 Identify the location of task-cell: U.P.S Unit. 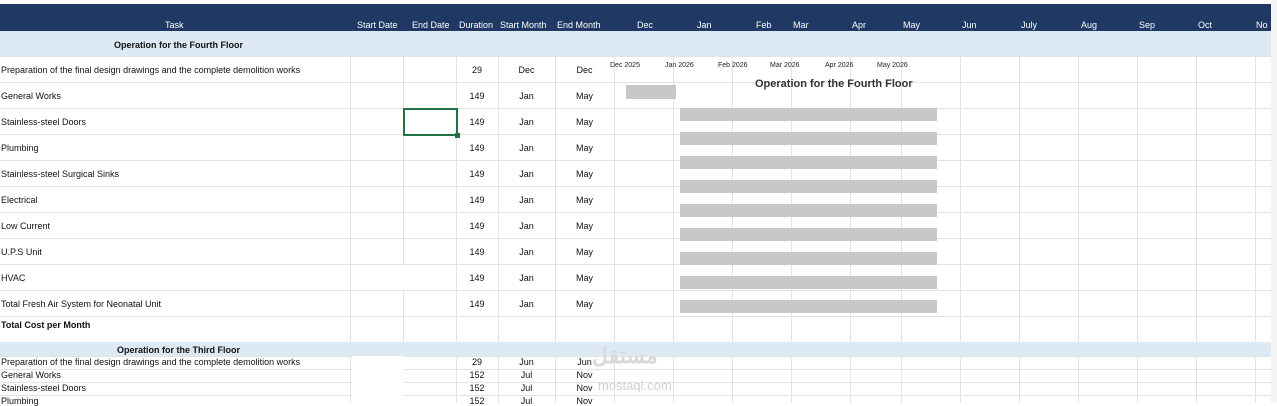
(21, 252).